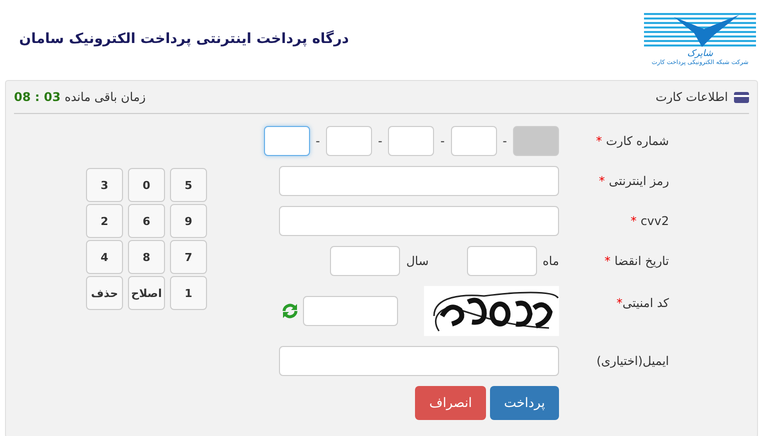 The width and height of the screenshot is (763, 436). I want to click on keypad-key: 6, so click(146, 221).